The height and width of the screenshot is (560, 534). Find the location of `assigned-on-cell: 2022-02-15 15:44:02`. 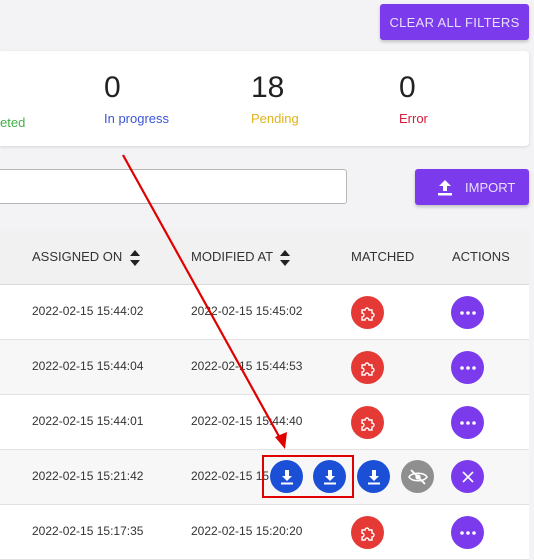

assigned-on-cell: 2022-02-15 15:44:02 is located at coordinates (88, 311).